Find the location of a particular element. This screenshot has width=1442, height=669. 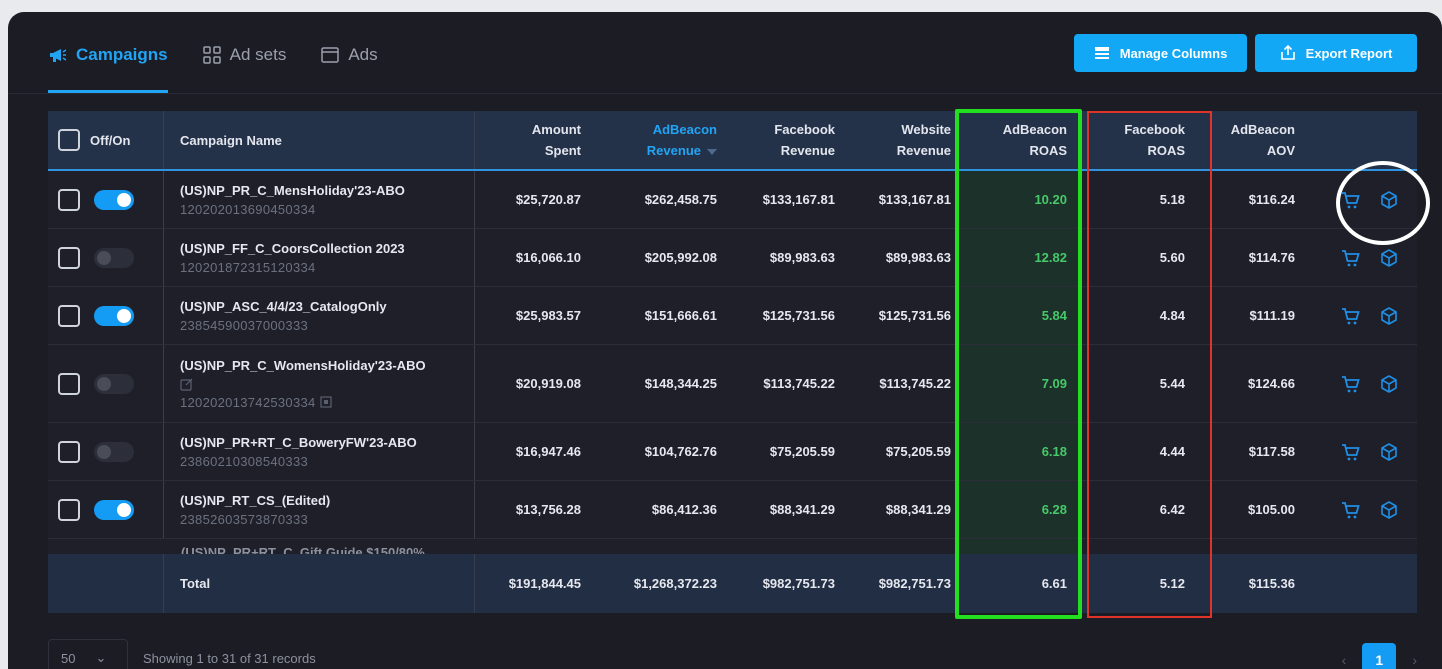

tab-ads: Ads is located at coordinates (349, 55).